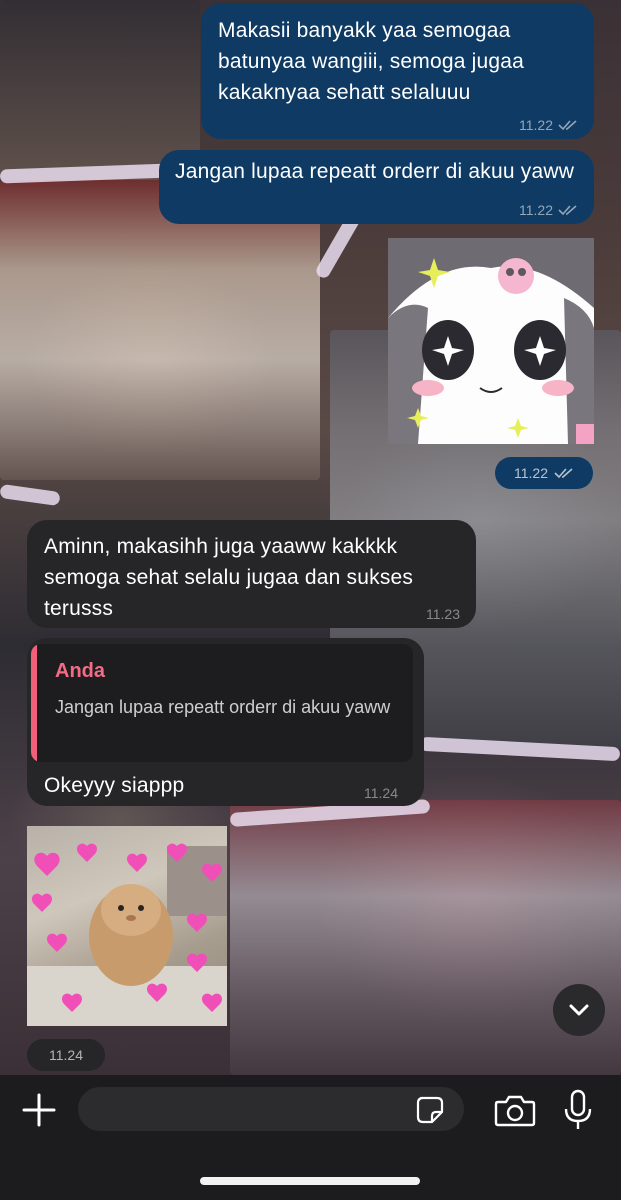 The width and height of the screenshot is (621, 1200). What do you see at coordinates (310, 1181) in the screenshot?
I see `home-indicator` at bounding box center [310, 1181].